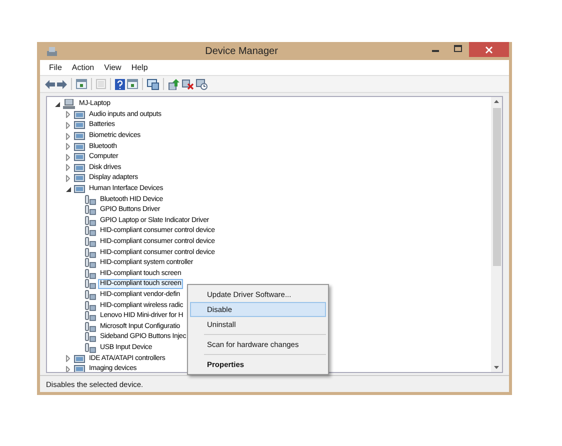 The height and width of the screenshot is (446, 562). What do you see at coordinates (496, 187) in the screenshot?
I see `scrollbar-thumb` at bounding box center [496, 187].